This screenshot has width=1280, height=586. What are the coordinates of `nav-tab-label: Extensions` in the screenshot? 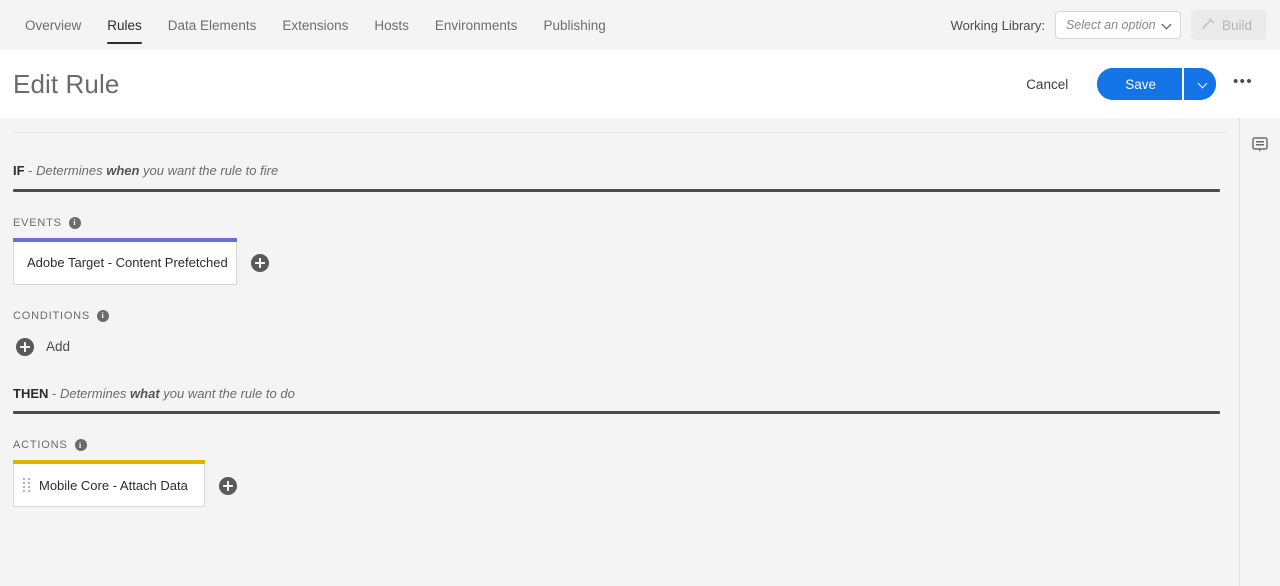 It's located at (315, 25).